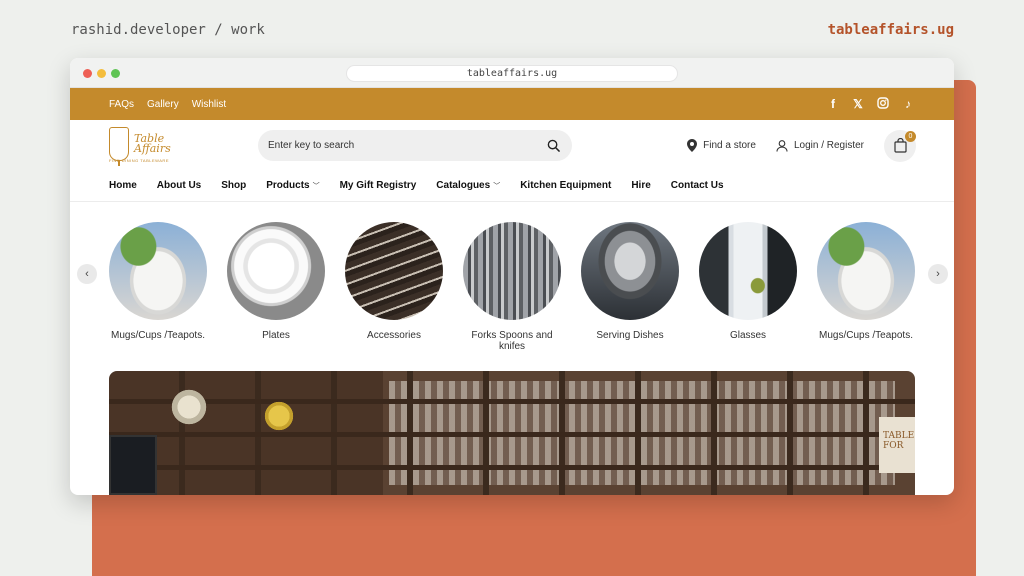 This screenshot has height=576, width=1024. Describe the element at coordinates (782, 145) in the screenshot. I see `user-icon` at that location.